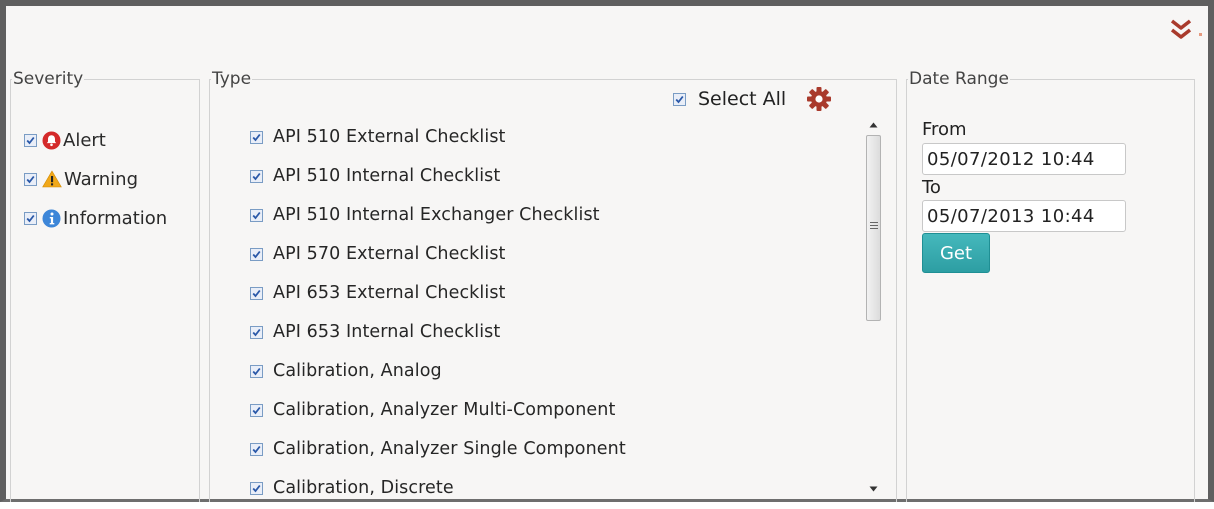 This screenshot has height=509, width=1214. I want to click on list-item: API 510 Internal Exchanger Checklist, so click(425, 215).